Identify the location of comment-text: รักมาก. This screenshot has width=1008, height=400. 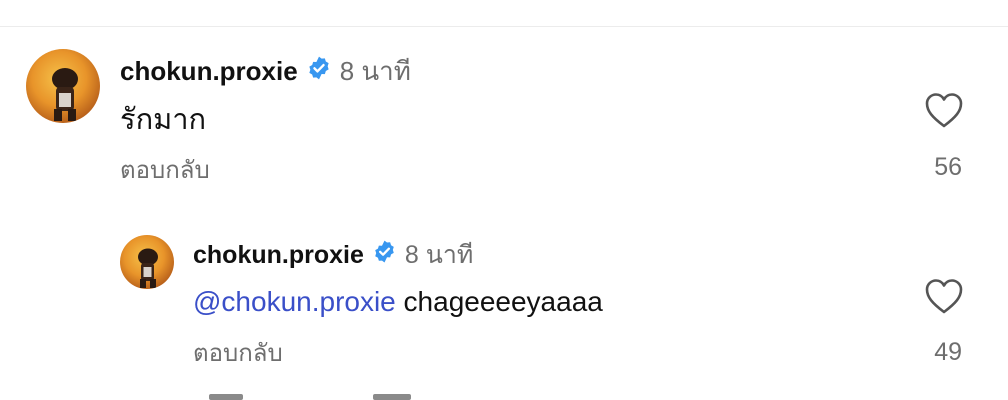
(163, 120).